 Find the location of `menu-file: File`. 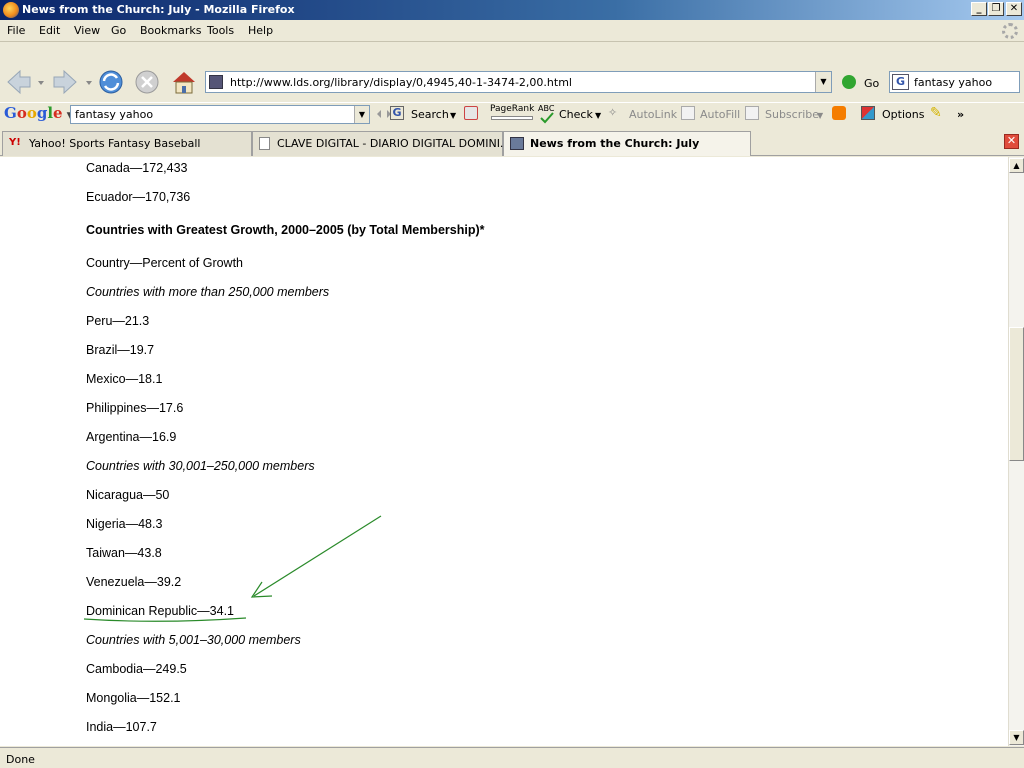

menu-file: File is located at coordinates (16, 30).